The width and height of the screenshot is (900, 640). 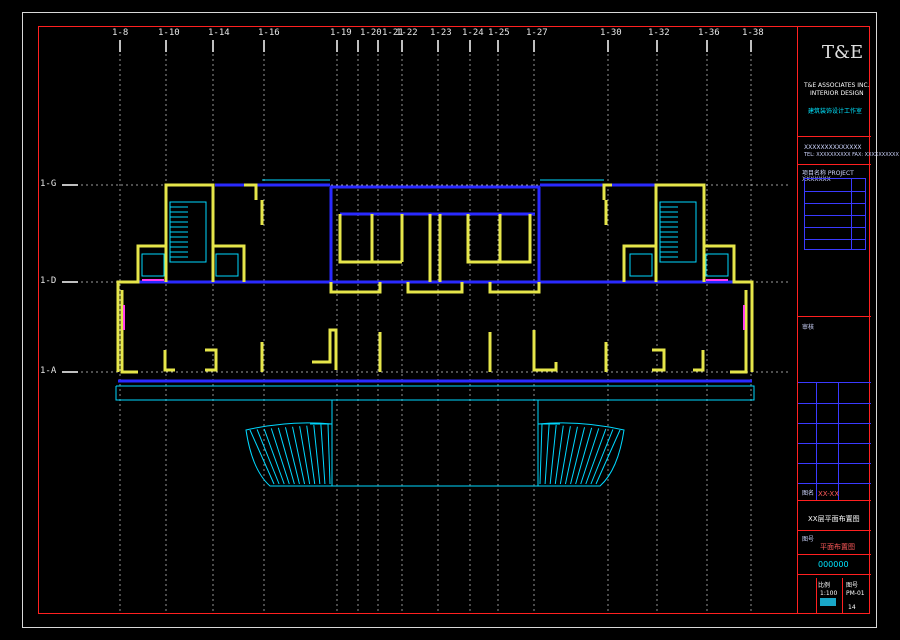 What do you see at coordinates (833, 564) in the screenshot?
I see `number-value: 000000` at bounding box center [833, 564].